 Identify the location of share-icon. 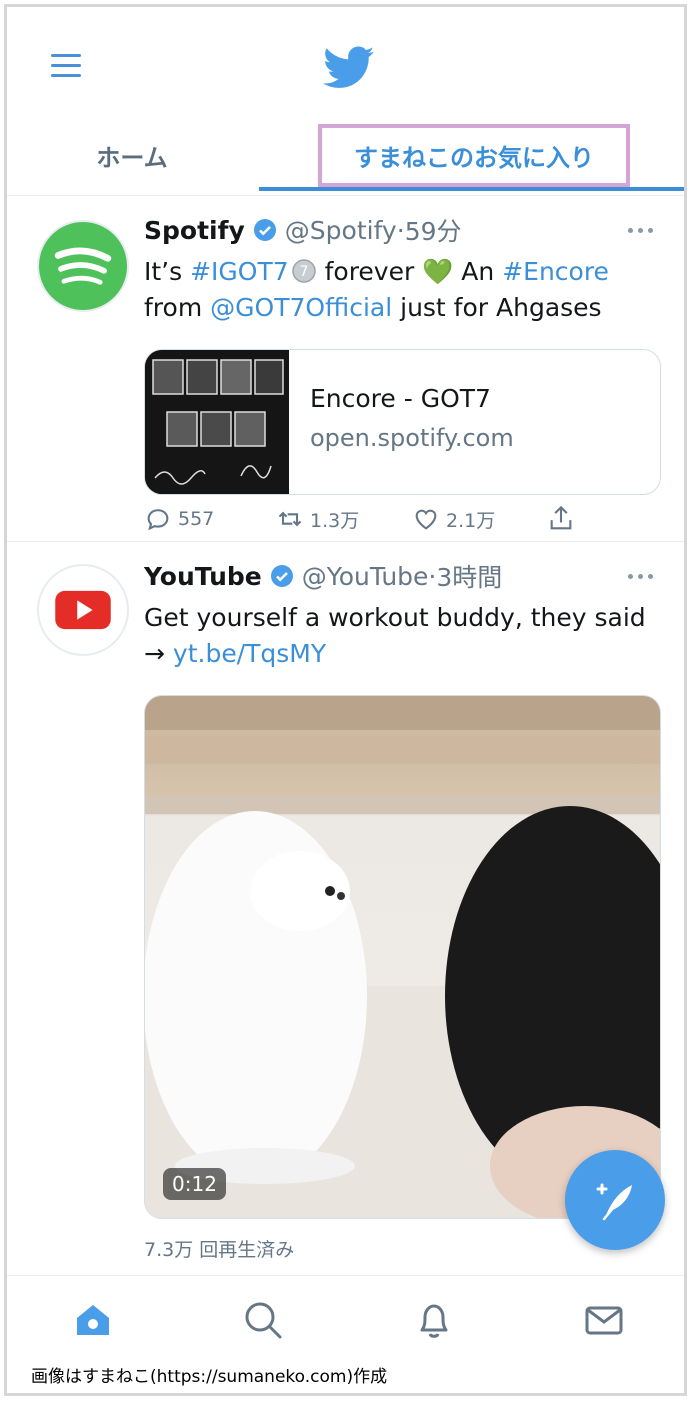
(561, 517).